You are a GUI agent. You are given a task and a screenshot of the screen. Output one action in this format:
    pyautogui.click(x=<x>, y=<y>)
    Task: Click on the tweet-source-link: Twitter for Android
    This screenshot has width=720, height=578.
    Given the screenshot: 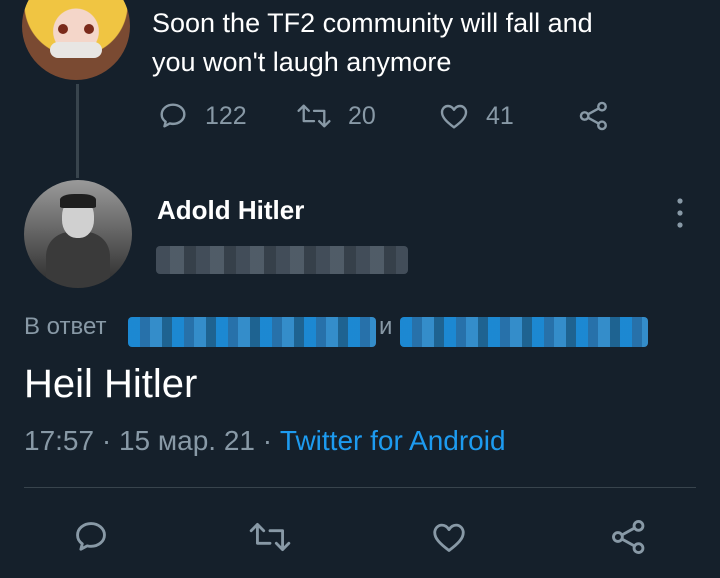 What is the action you would take?
    pyautogui.click(x=393, y=440)
    